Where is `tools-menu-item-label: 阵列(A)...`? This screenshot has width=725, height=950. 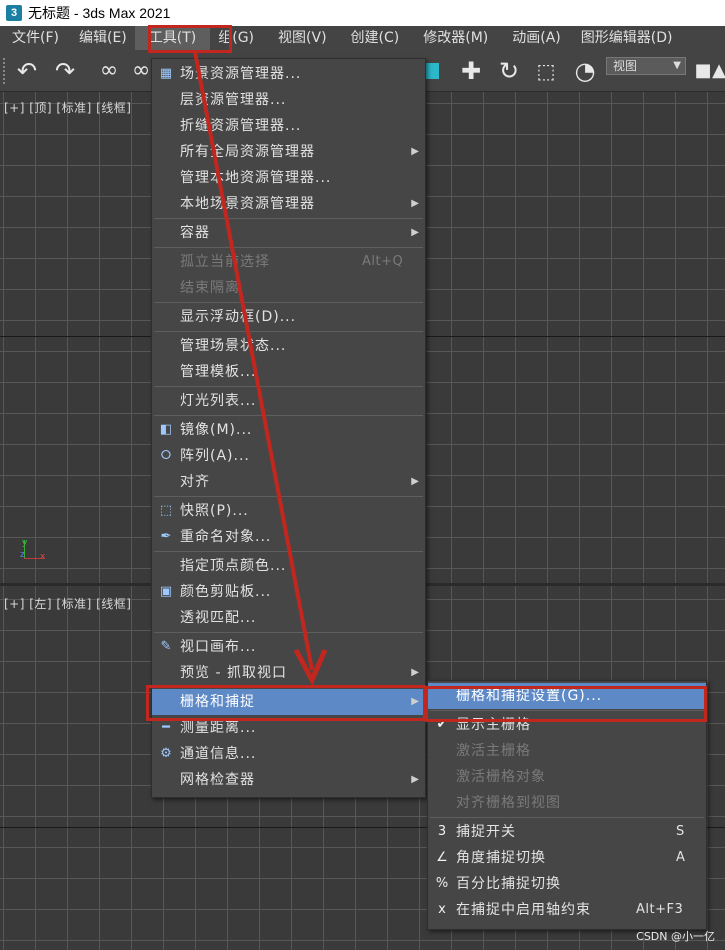 tools-menu-item-label: 阵列(A)... is located at coordinates (215, 456).